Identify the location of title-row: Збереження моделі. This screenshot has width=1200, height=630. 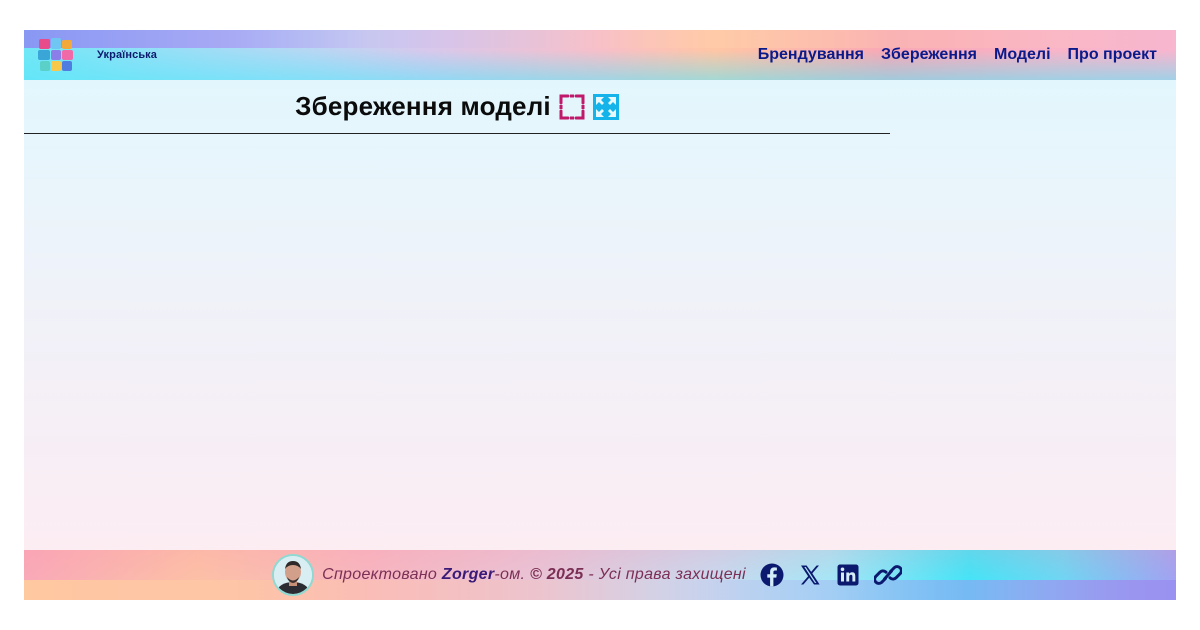
(457, 106).